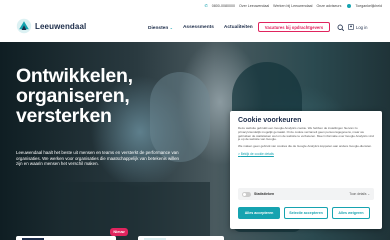 This screenshot has height=240, width=390. What do you see at coordinates (294, 27) in the screenshot?
I see `vacancies-button: Vacatures bij opdrachtgevers` at bounding box center [294, 27].